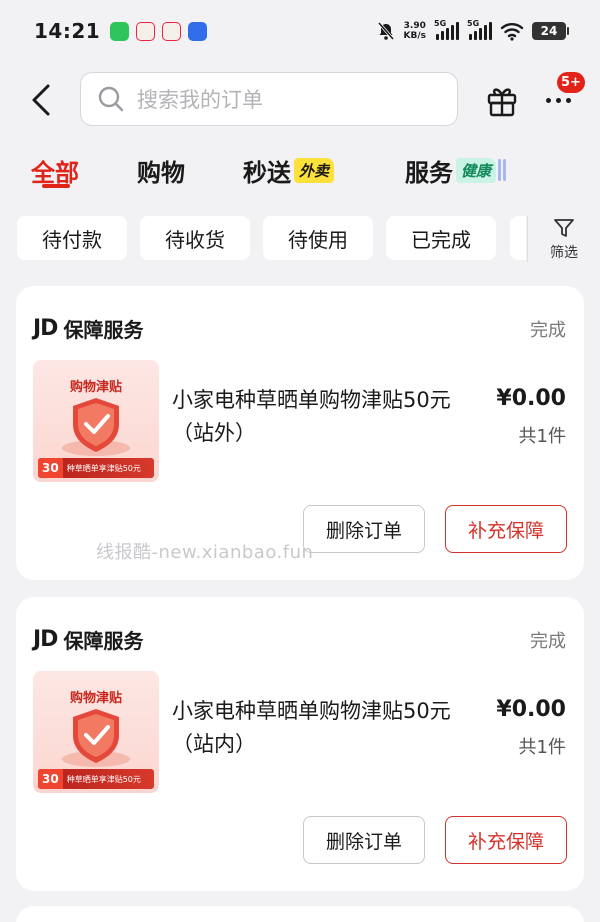 Image resolution: width=600 pixels, height=922 pixels. Describe the element at coordinates (200, 100) in the screenshot. I see `search-placeholder: 搜索我的订单` at that location.